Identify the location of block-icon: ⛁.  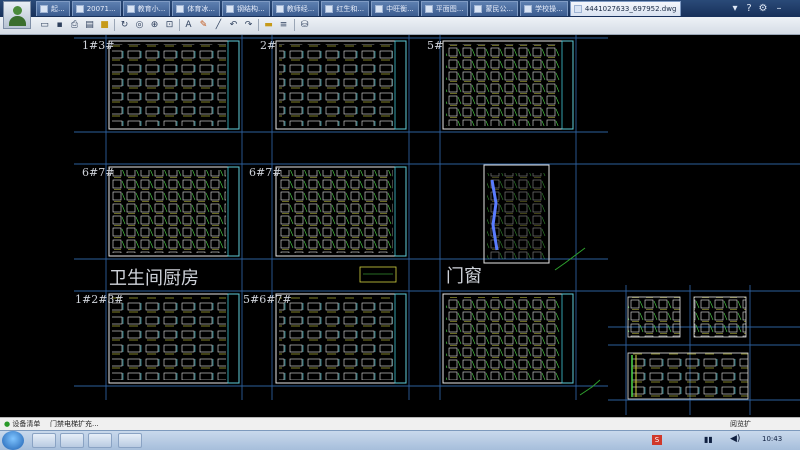
(304, 25).